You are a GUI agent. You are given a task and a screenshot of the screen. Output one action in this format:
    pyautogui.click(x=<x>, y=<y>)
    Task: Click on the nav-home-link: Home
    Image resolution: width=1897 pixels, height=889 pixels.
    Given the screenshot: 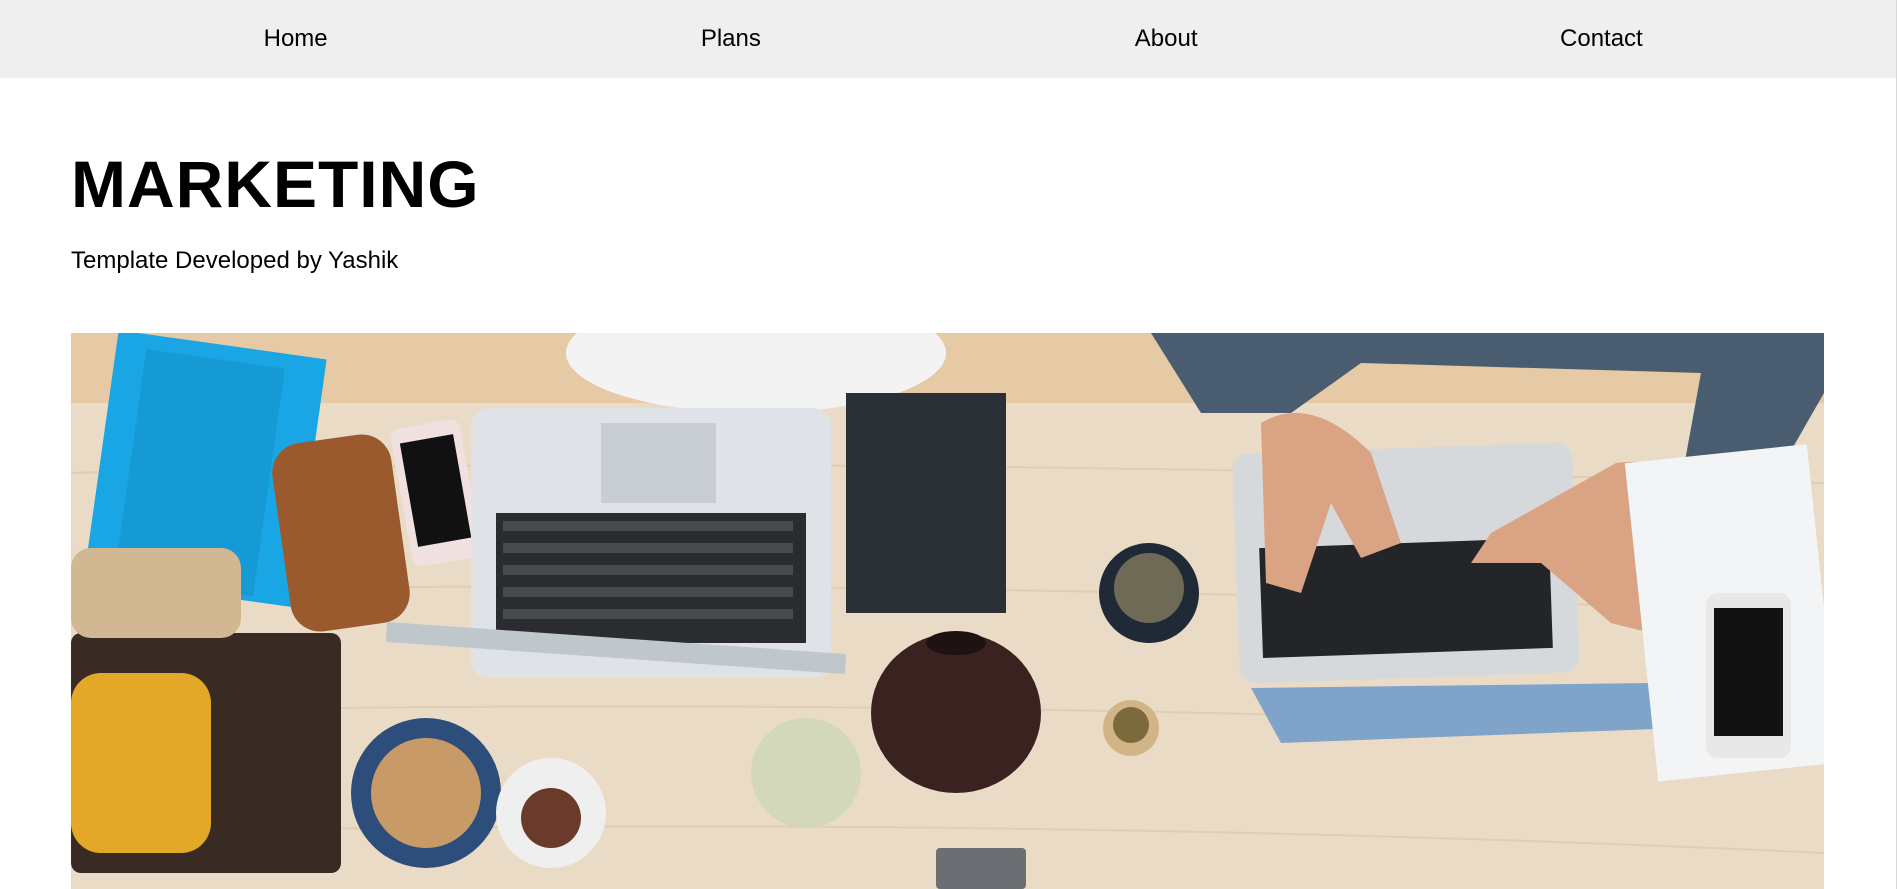 What is the action you would take?
    pyautogui.click(x=296, y=39)
    